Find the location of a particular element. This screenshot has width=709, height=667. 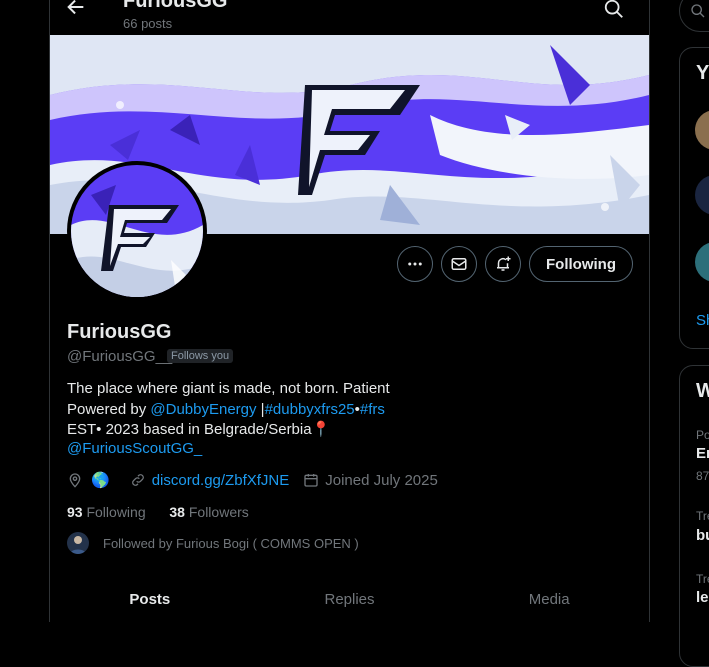

header-title: FuriousGG is located at coordinates (175, 6).